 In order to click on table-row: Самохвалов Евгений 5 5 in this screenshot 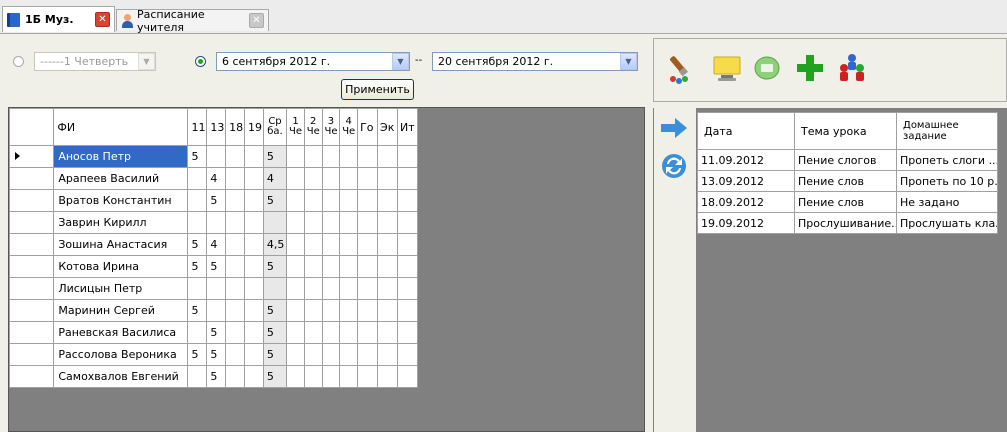, I will do `click(213, 376)`.